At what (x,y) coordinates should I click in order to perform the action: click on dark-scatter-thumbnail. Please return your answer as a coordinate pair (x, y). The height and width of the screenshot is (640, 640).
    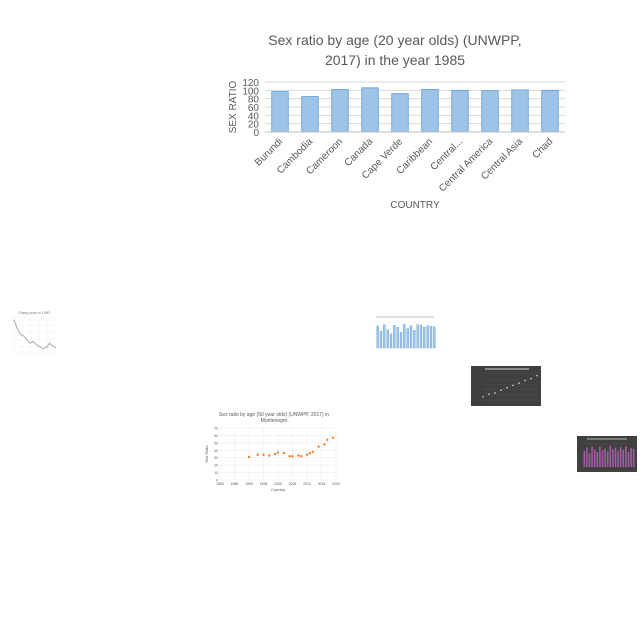
    Looking at the image, I should click on (506, 386).